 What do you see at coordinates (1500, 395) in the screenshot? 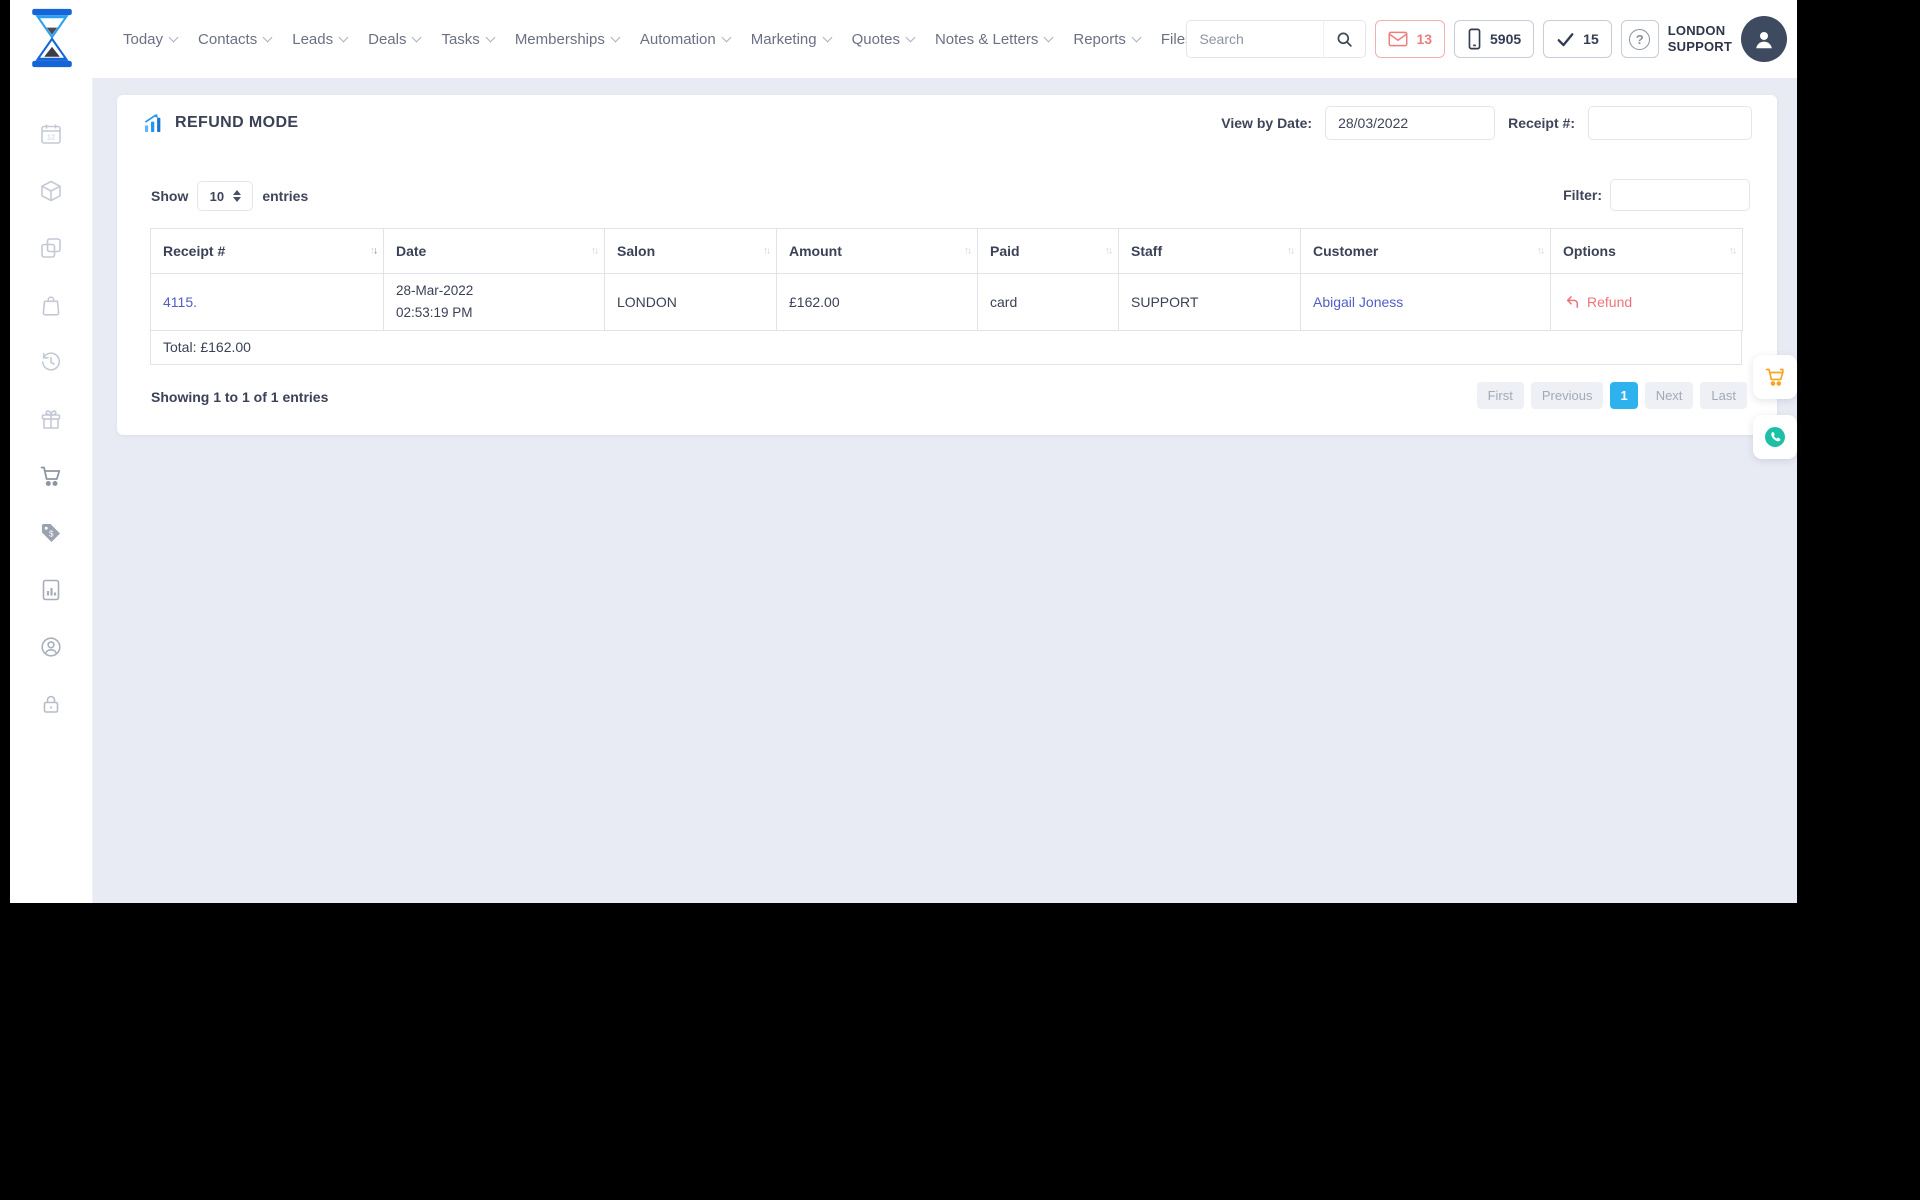
I see `pagination-first-button: First` at bounding box center [1500, 395].